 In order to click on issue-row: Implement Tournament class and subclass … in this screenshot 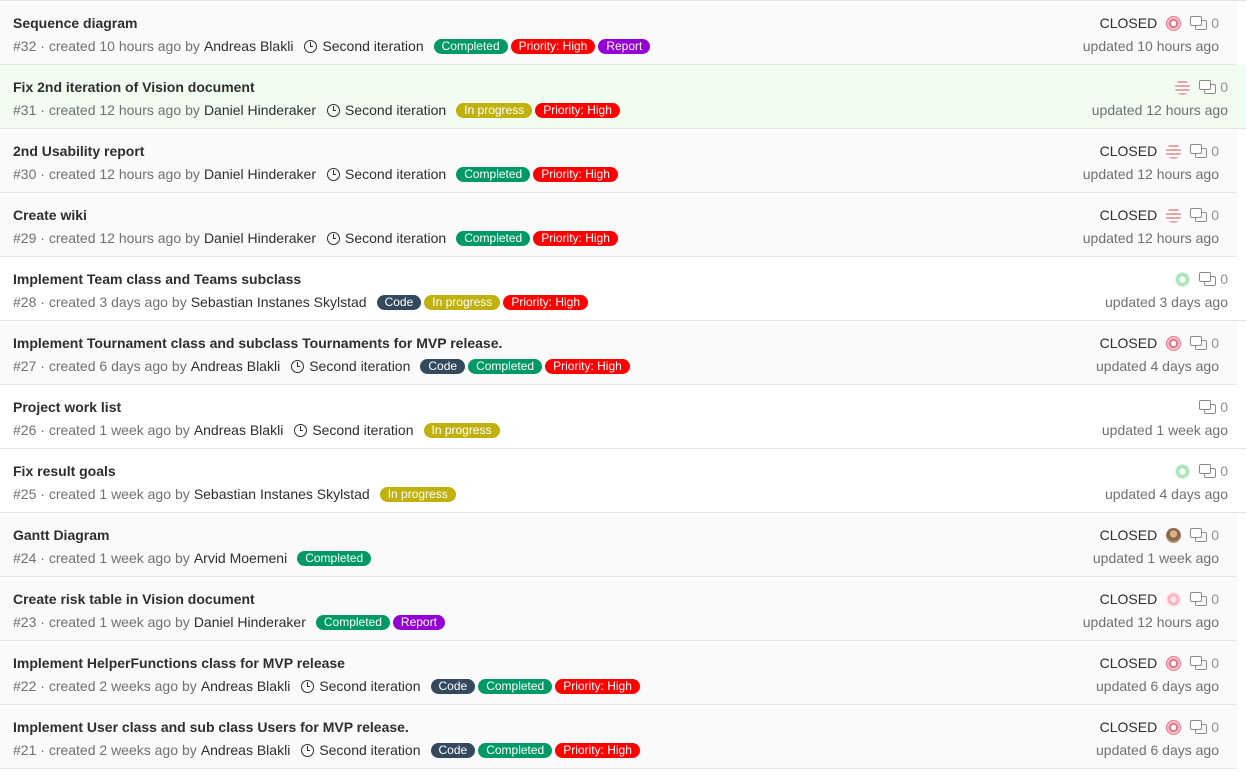, I will do `click(618, 353)`.